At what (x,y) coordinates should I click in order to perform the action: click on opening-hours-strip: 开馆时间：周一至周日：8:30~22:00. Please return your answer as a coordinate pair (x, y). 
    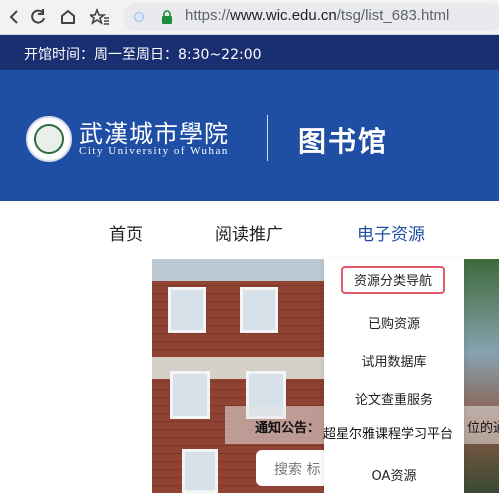
    Looking at the image, I should click on (249, 52).